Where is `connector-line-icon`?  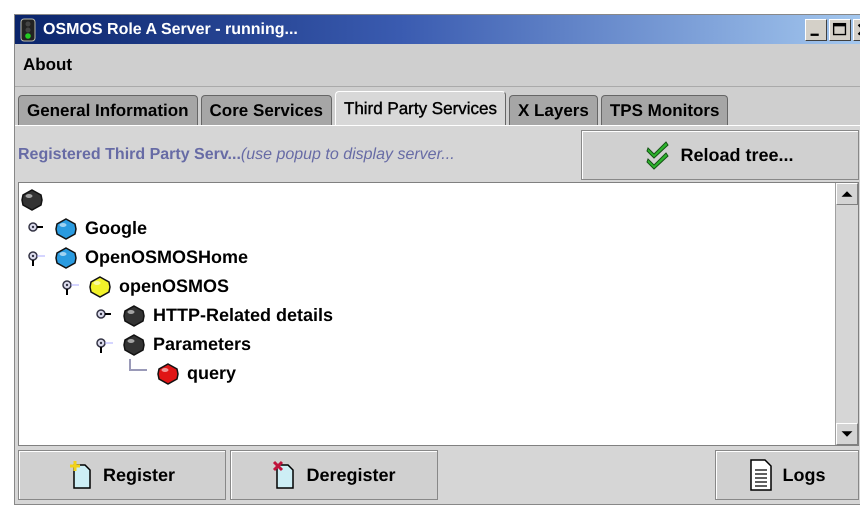 connector-line-icon is located at coordinates (138, 365).